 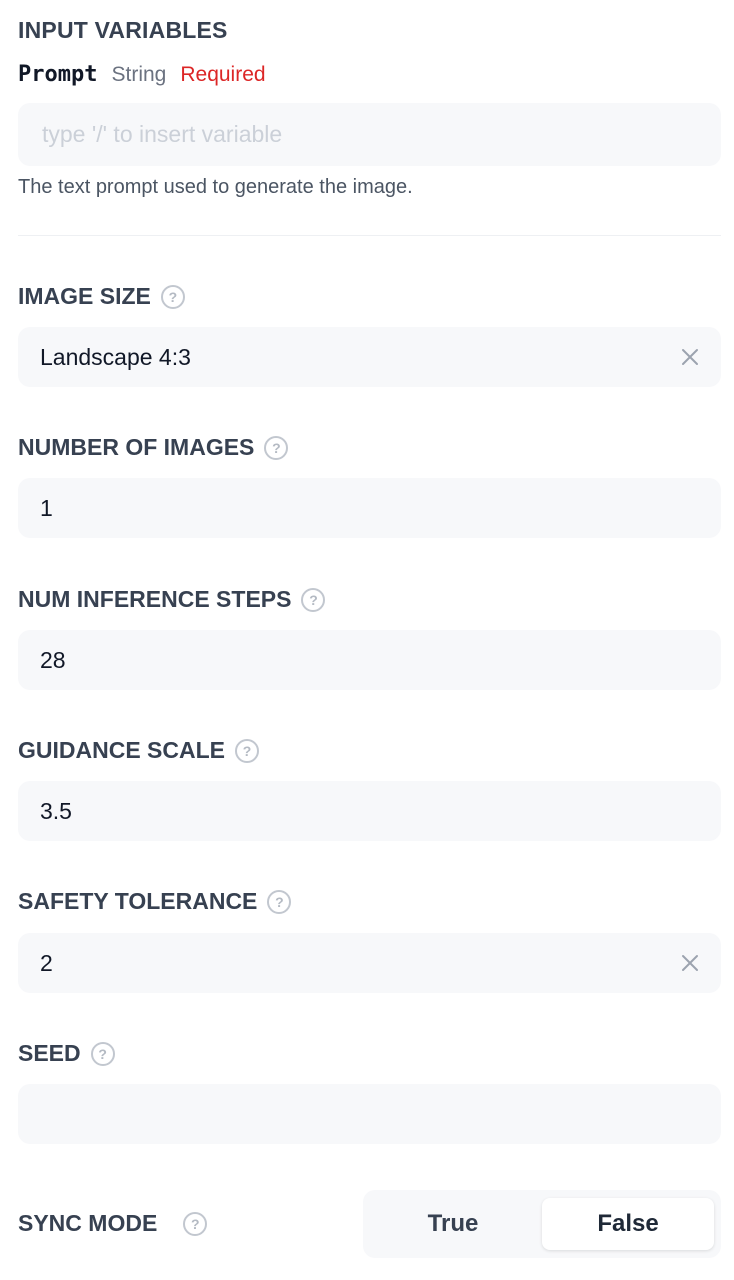 What do you see at coordinates (223, 74) in the screenshot?
I see `required-badge: Required` at bounding box center [223, 74].